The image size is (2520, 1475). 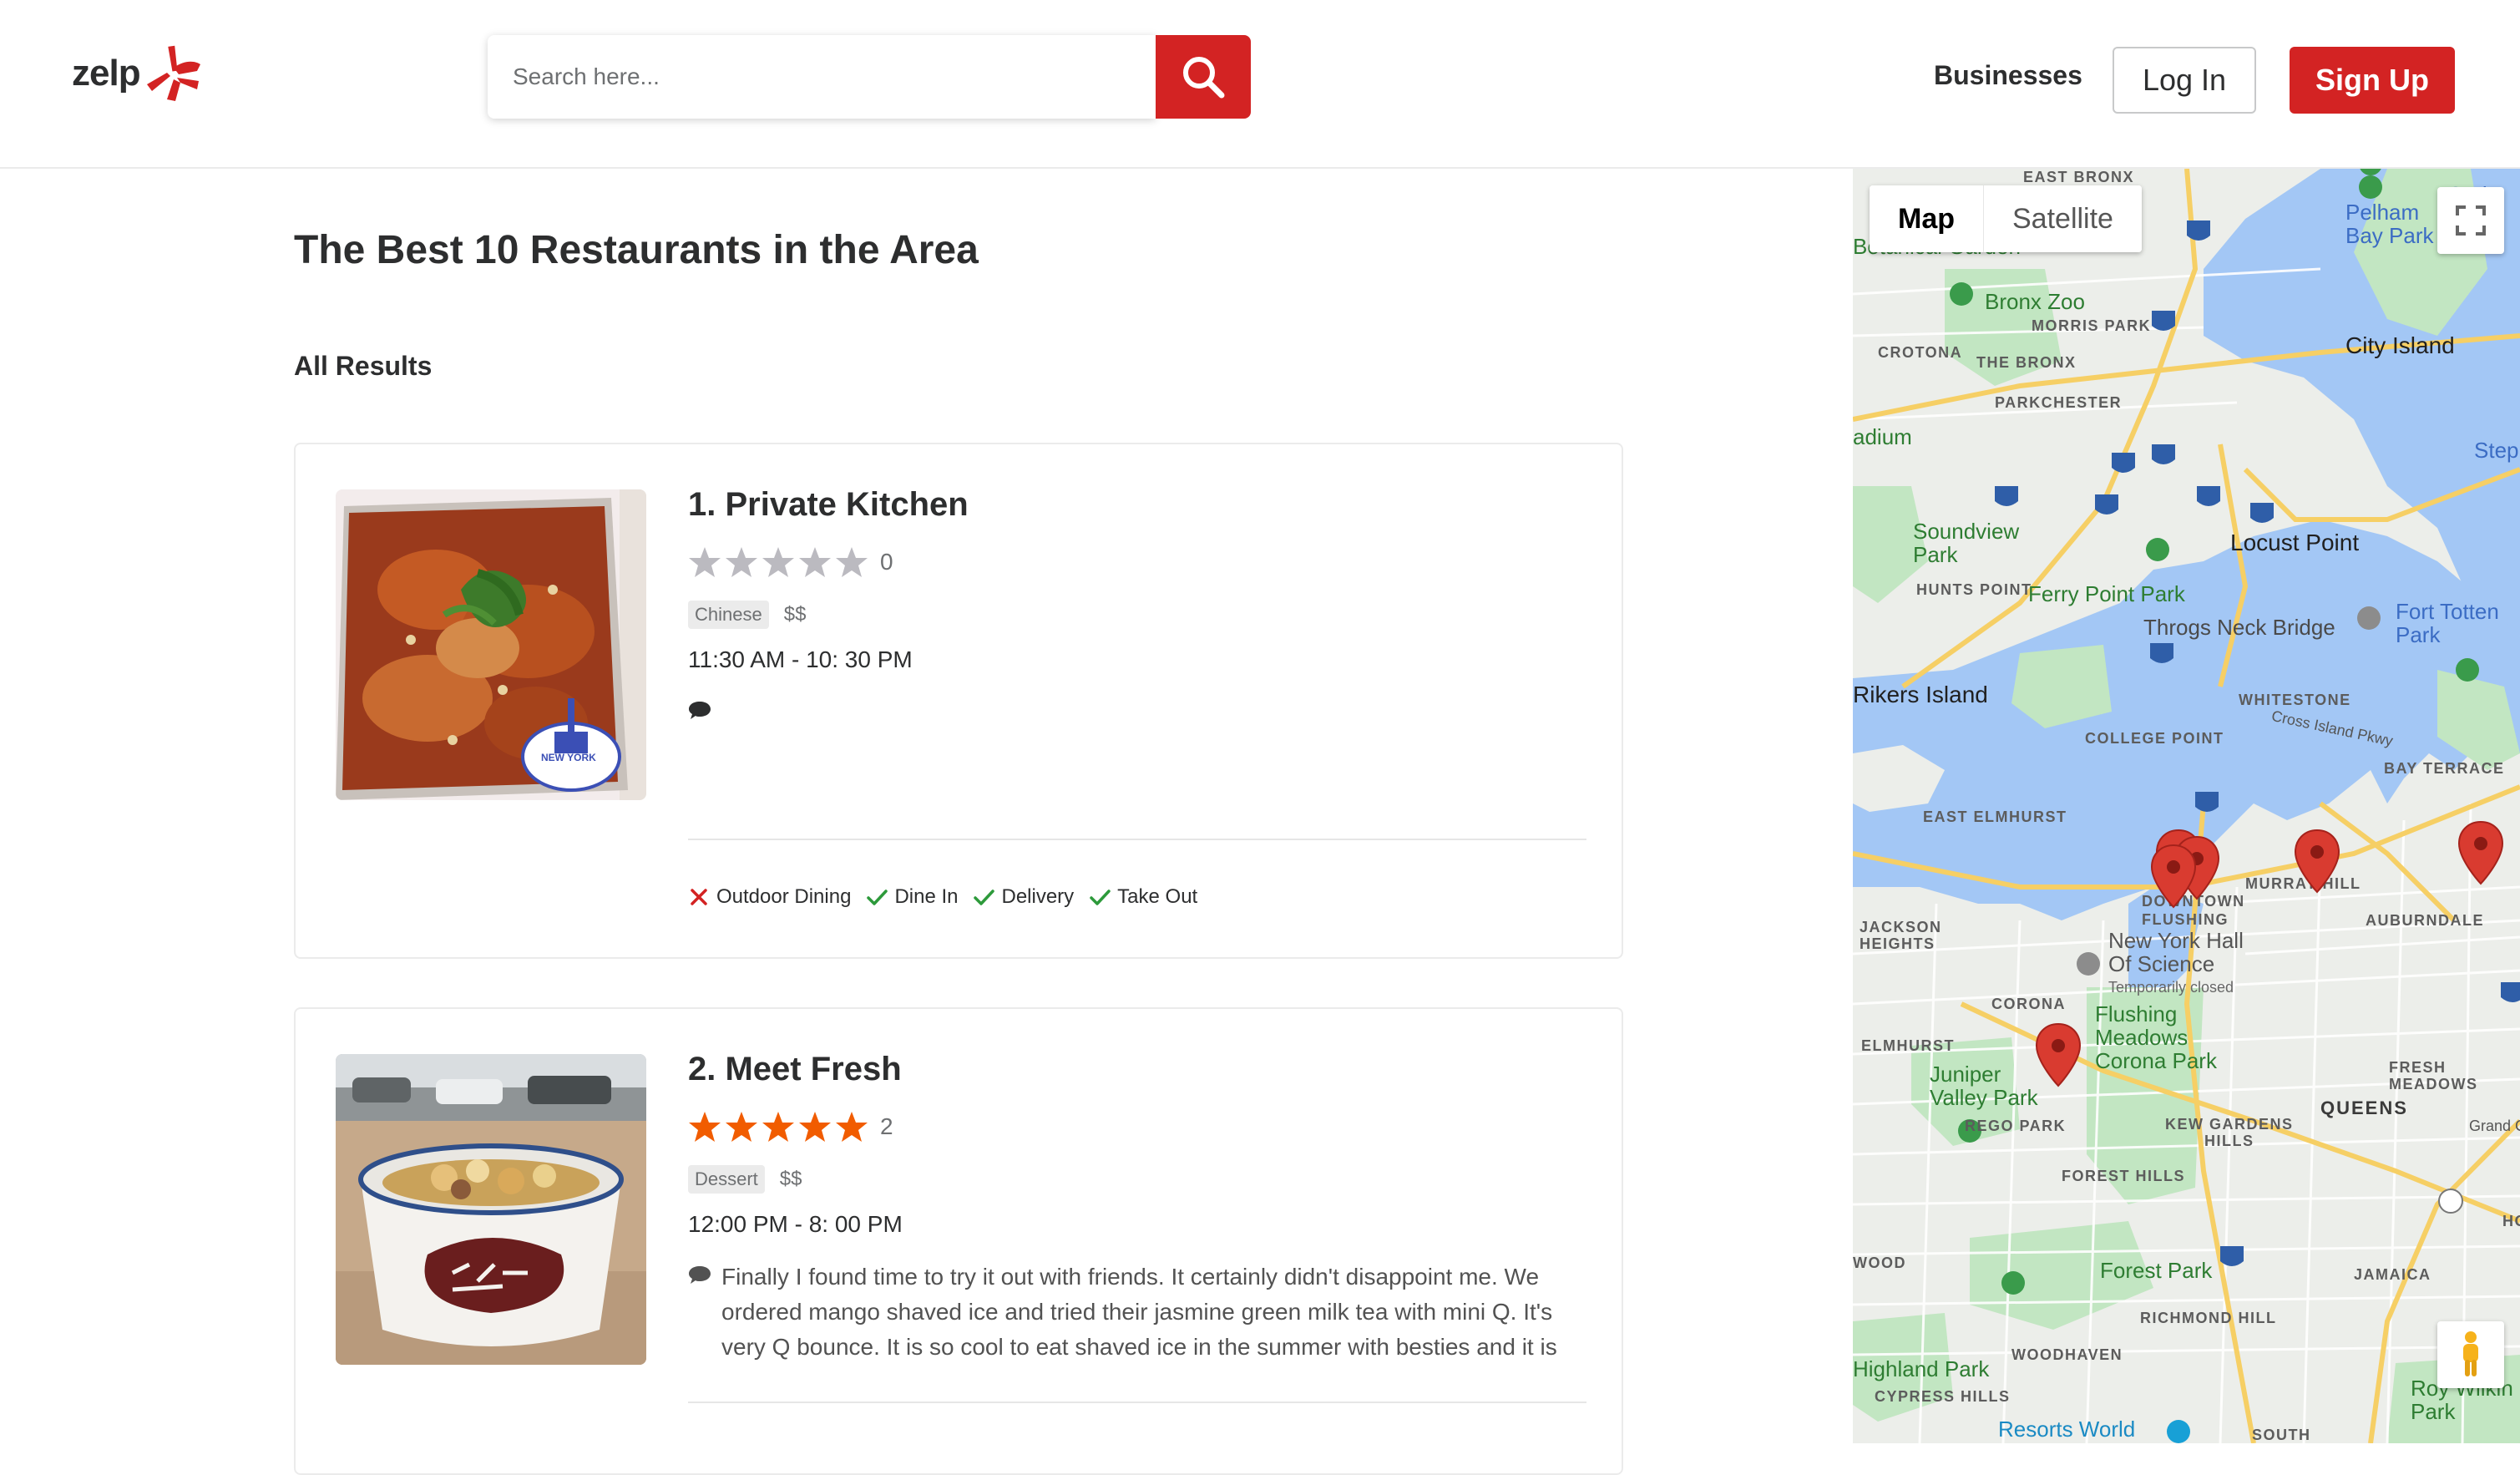 What do you see at coordinates (2154, 738) in the screenshot?
I see `map-label: COLLEGE POINT` at bounding box center [2154, 738].